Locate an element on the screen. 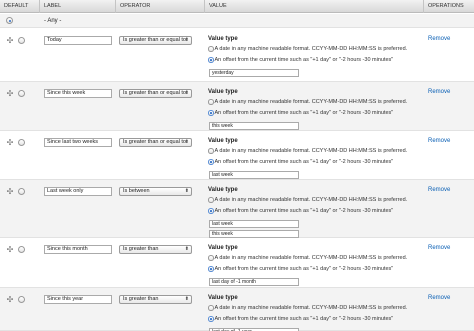 The image size is (474, 331). operator-selected: Is between is located at coordinates (136, 191).